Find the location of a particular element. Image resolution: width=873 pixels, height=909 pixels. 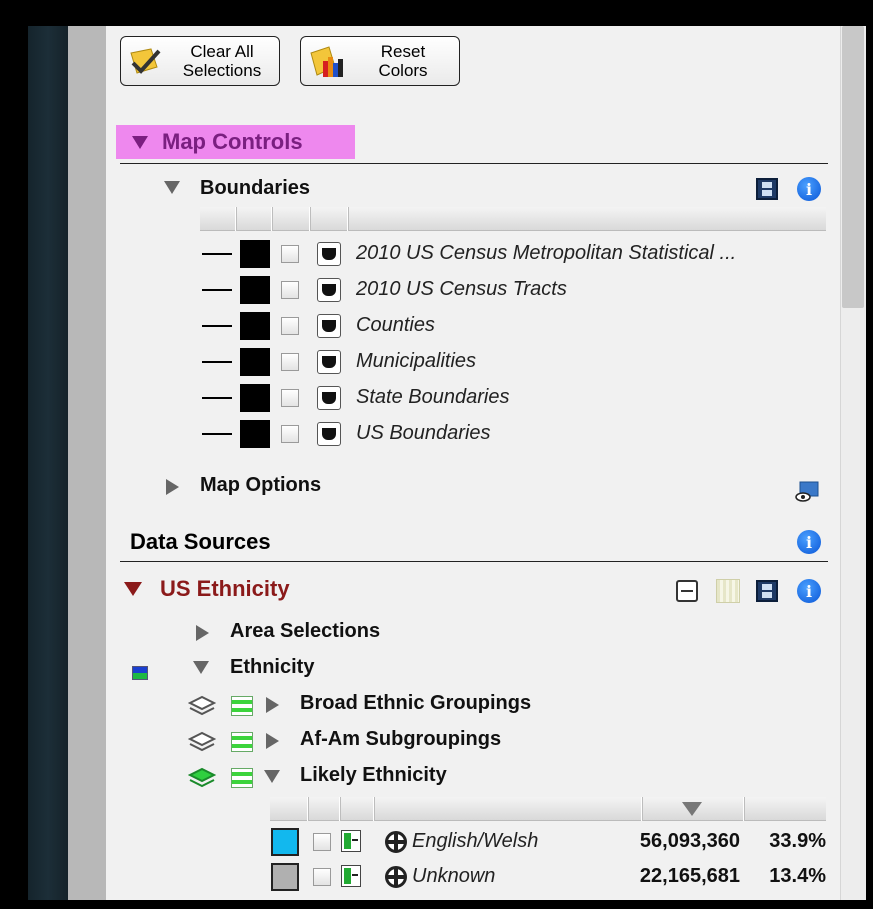

reset-colors-button: Reset Colors is located at coordinates (380, 61).